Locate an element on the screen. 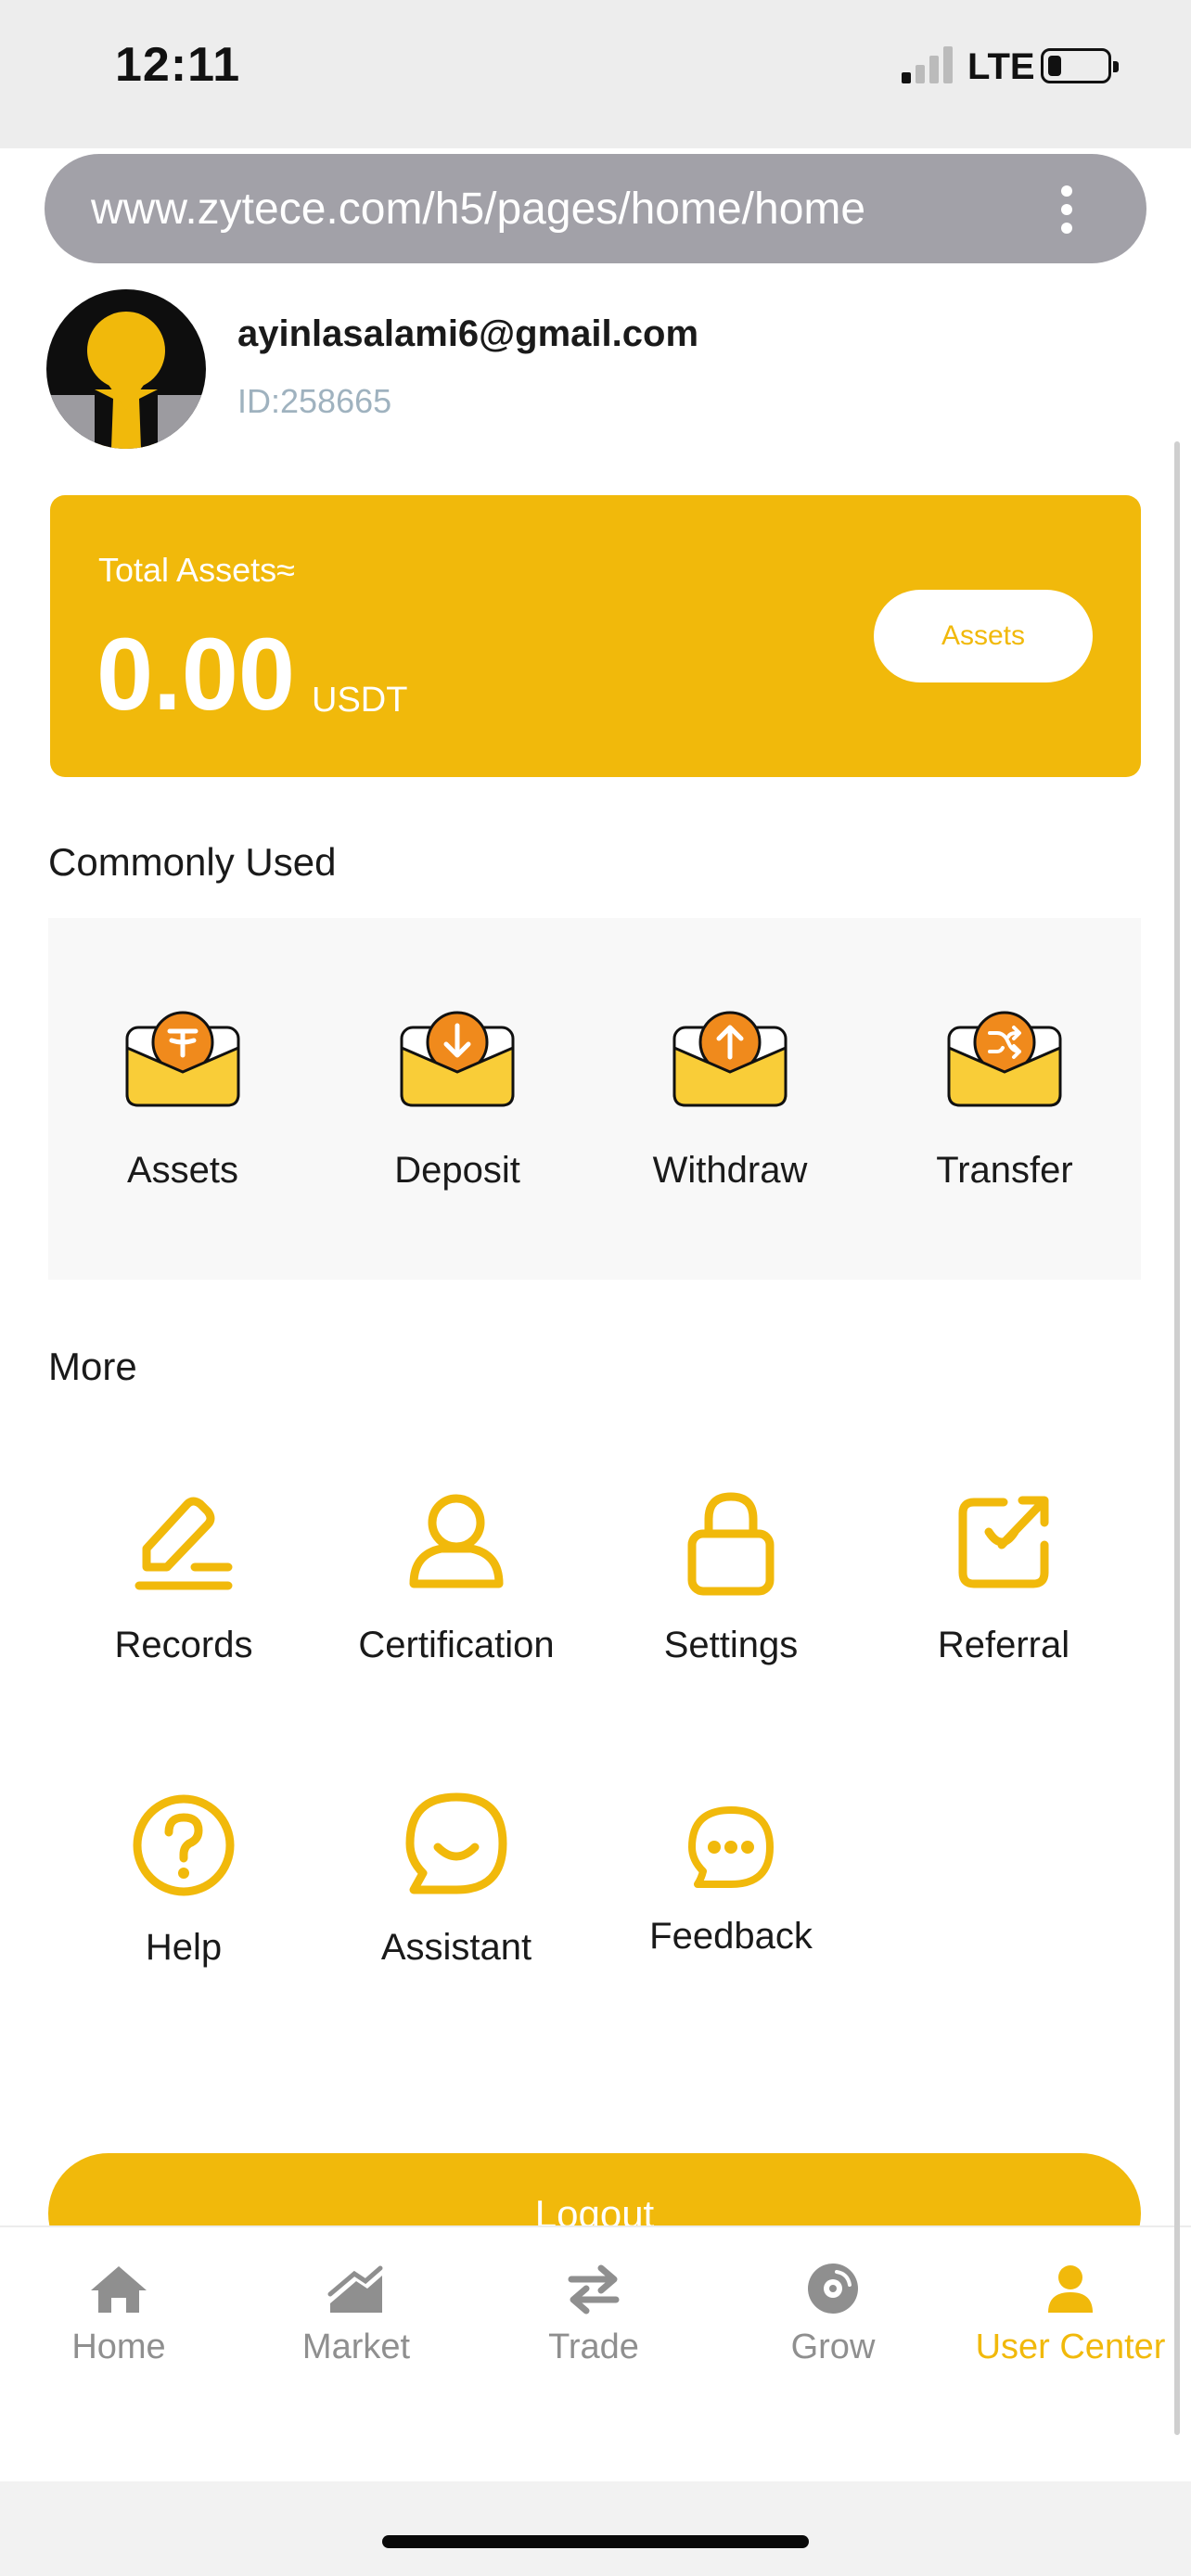  user-center-icon is located at coordinates (1070, 2289).